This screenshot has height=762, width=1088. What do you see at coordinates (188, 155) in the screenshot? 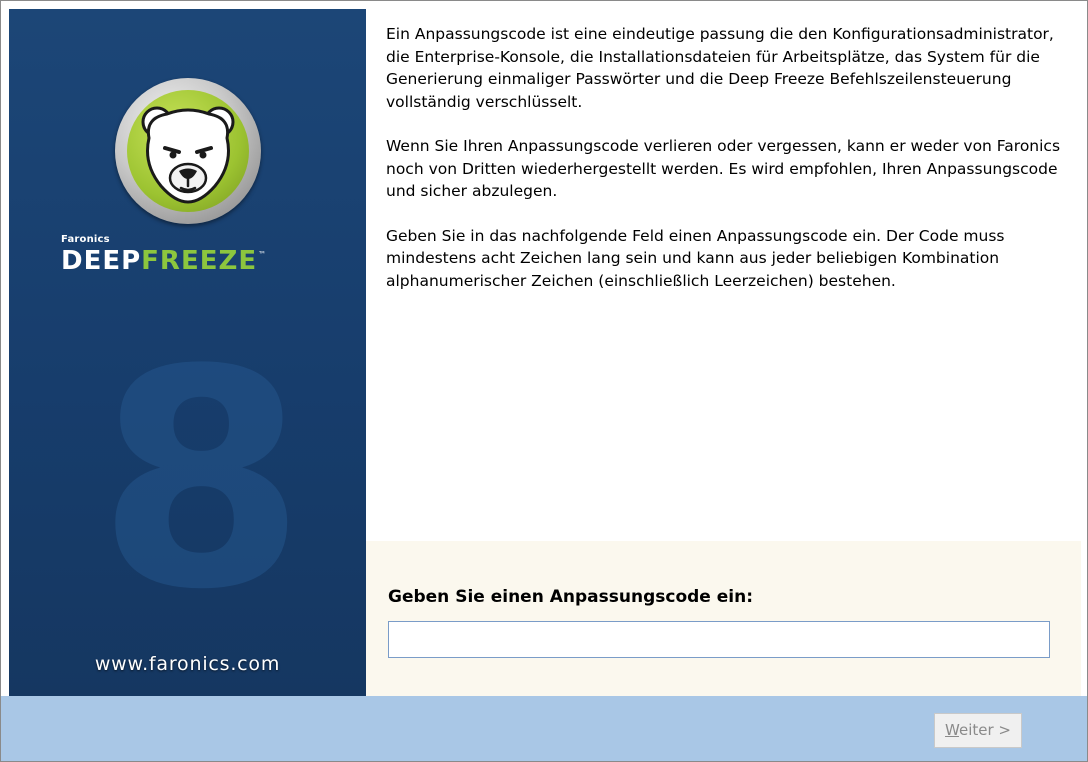
I see `bear-face-icon` at bounding box center [188, 155].